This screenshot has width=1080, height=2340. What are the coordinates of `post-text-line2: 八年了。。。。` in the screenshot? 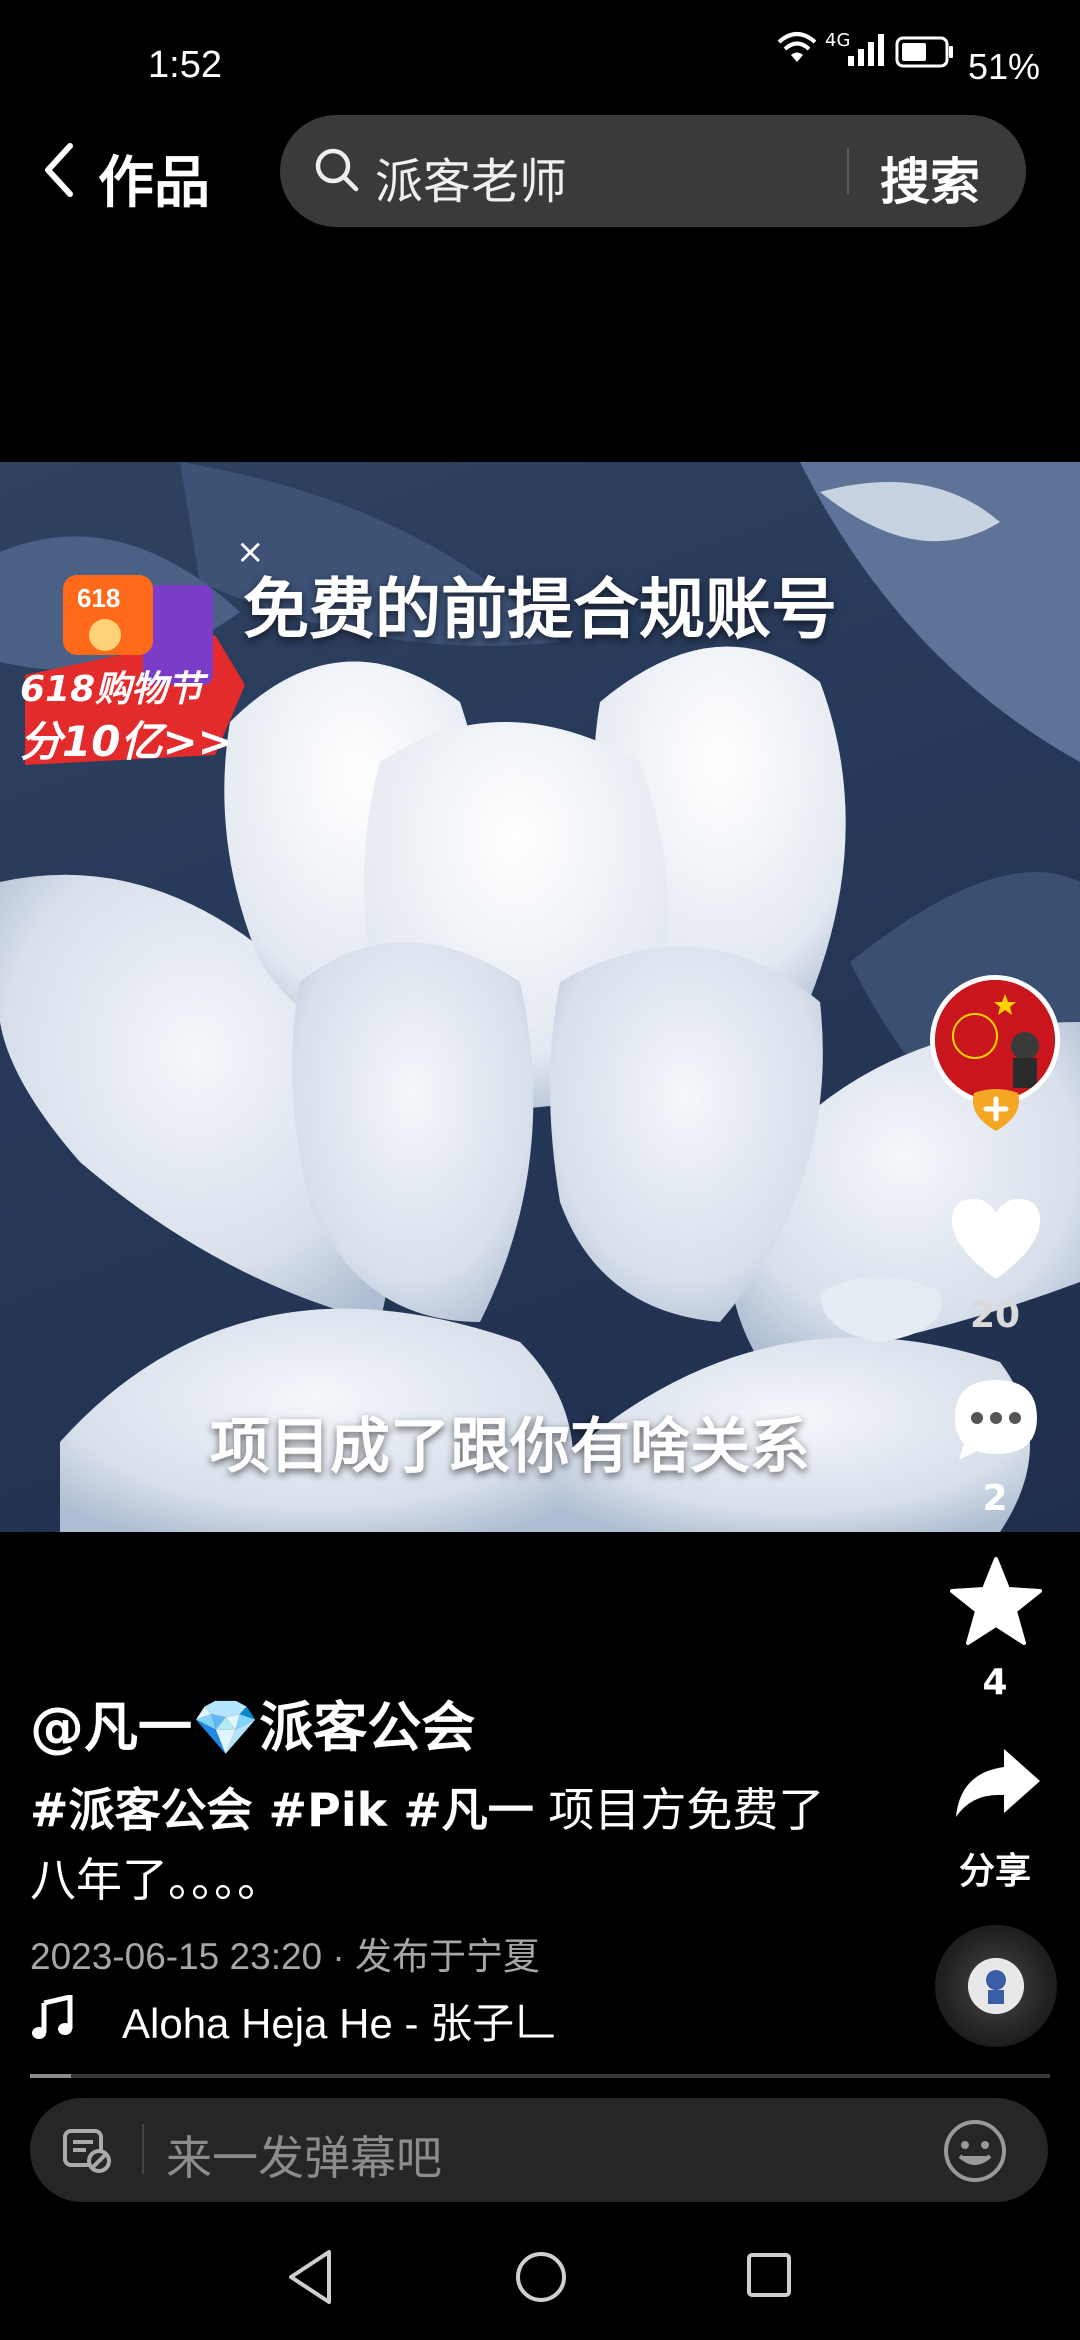 It's located at (156, 1880).